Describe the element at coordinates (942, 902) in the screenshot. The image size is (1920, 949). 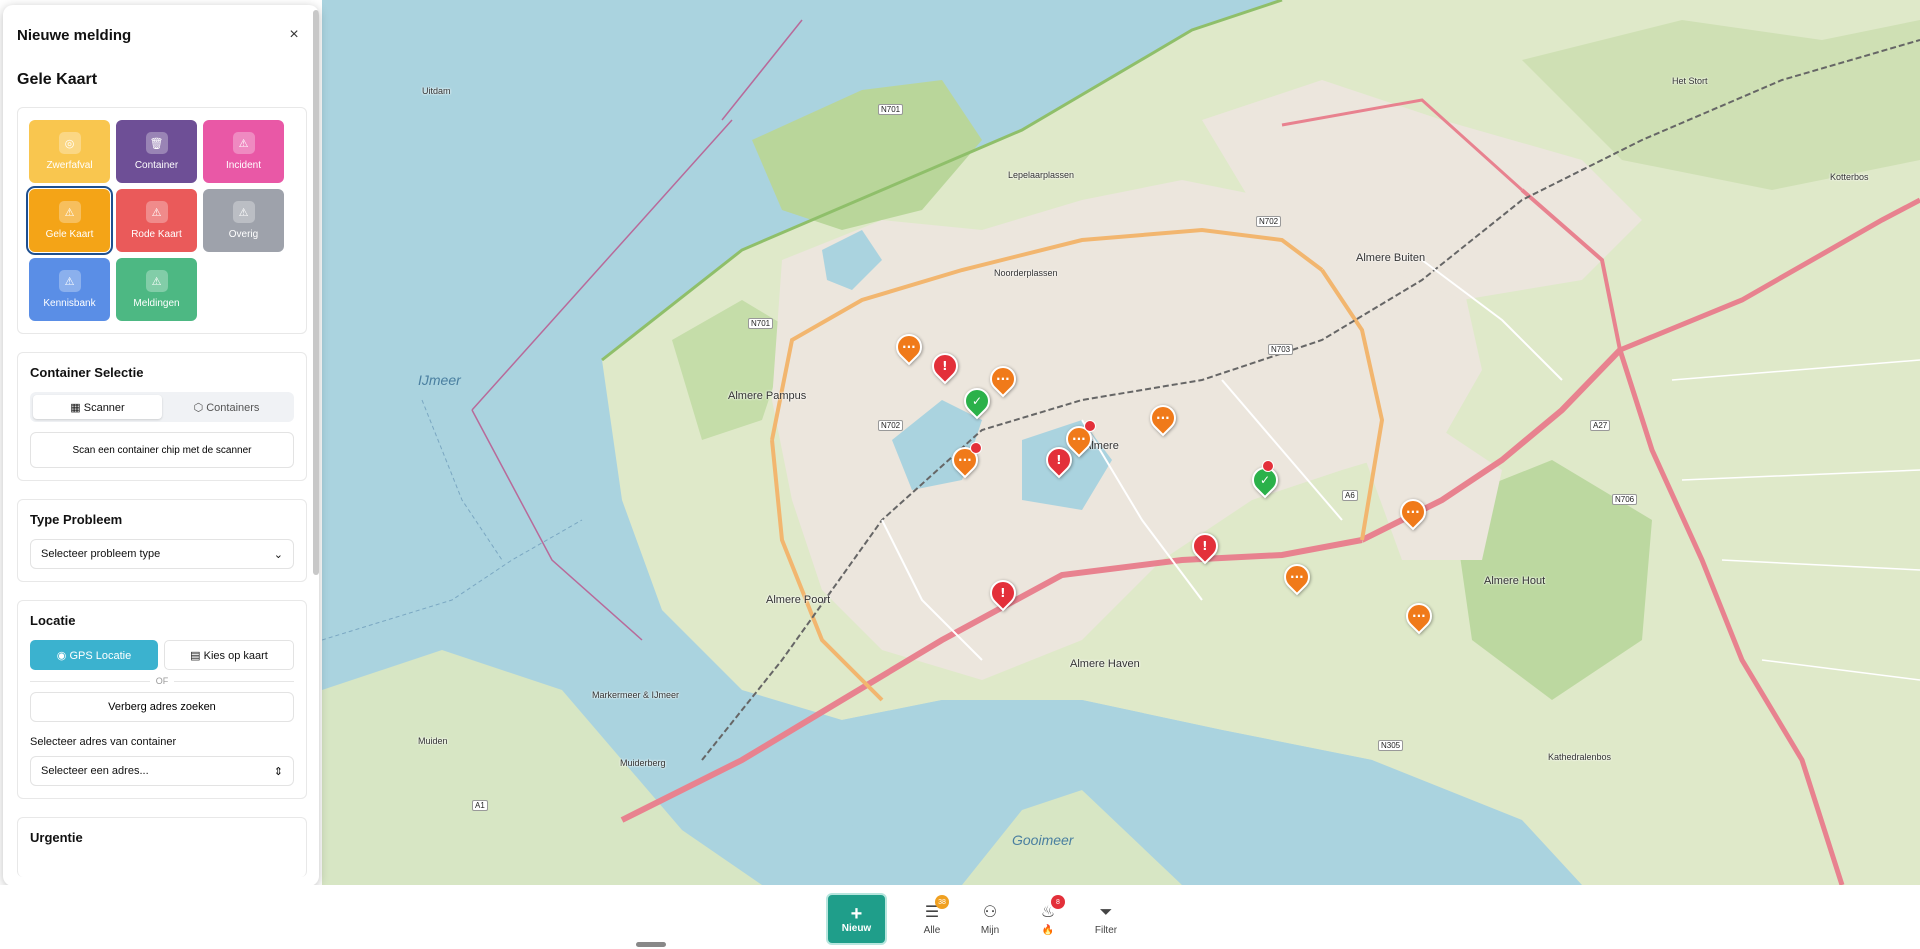
I see `nav-all-badge: 38` at that location.